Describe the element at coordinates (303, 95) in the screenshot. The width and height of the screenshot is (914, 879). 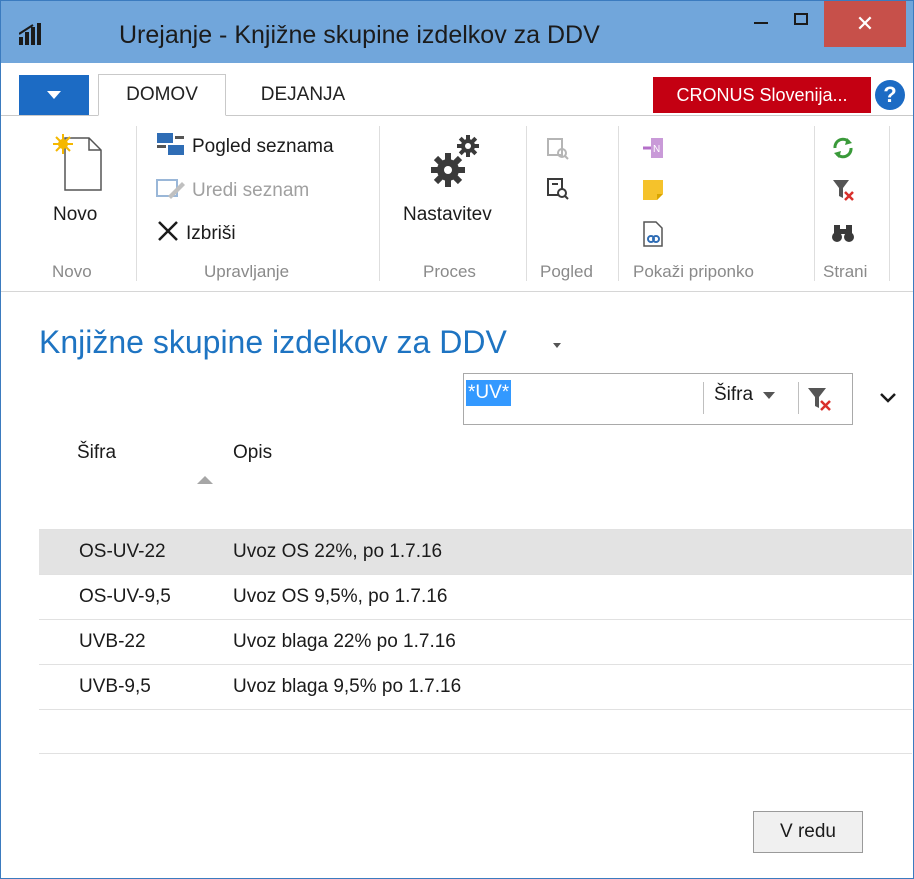
I see `tab-dejanja: DEJANJA` at that location.